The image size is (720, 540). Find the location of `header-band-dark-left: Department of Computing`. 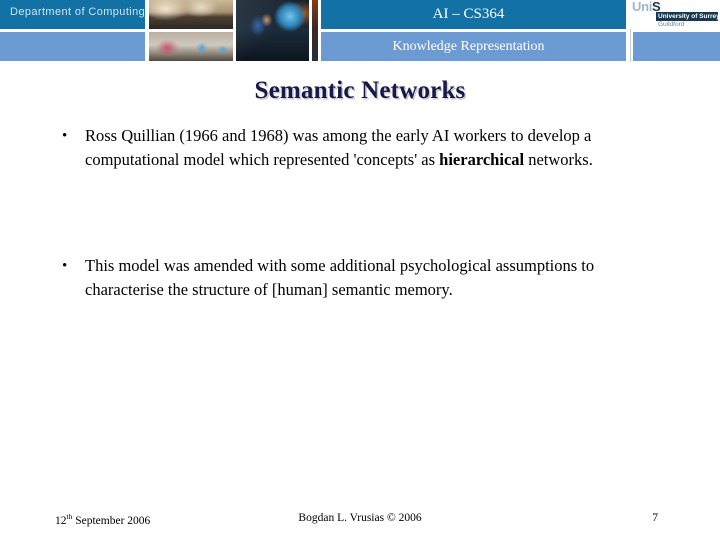

header-band-dark-left: Department of Computing is located at coordinates (72, 14).